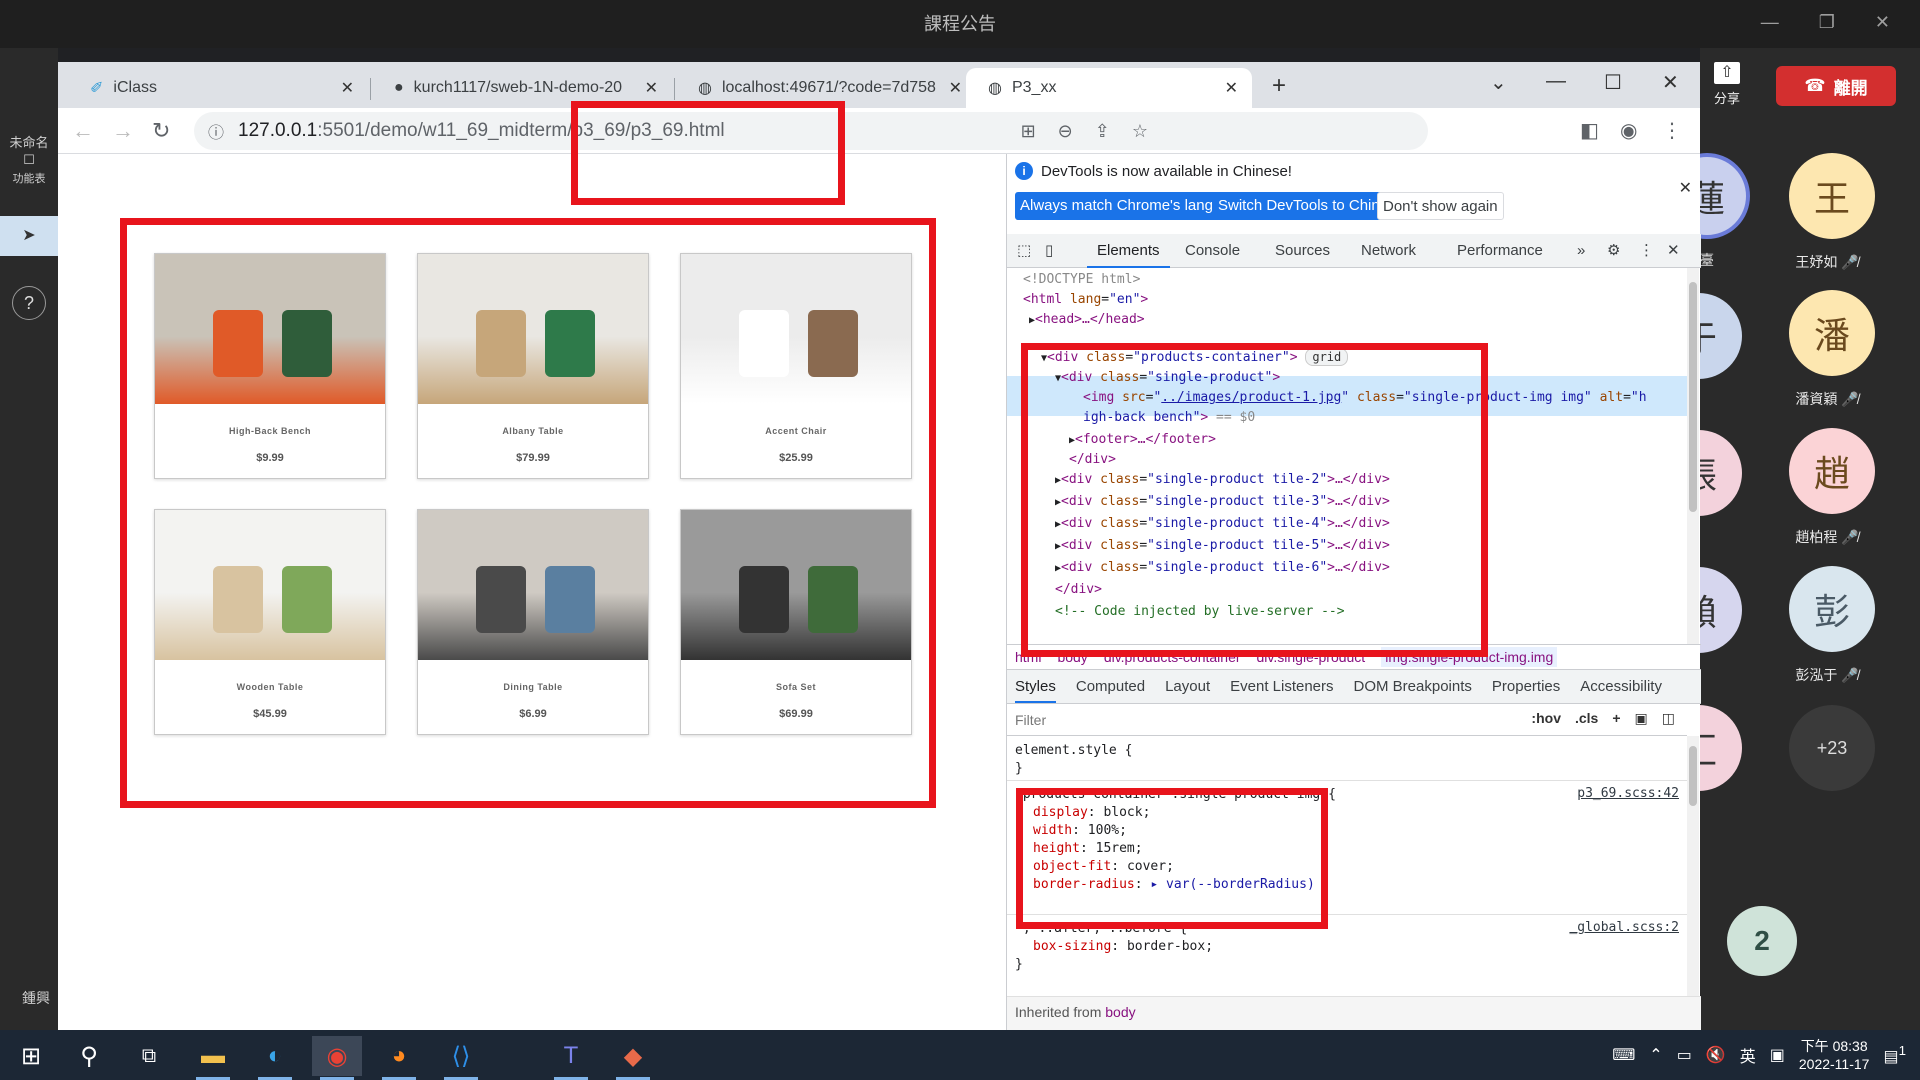 The width and height of the screenshot is (1920, 1080). Describe the element at coordinates (1087, 320) in the screenshot. I see `code-head-node: ▶<head>…</head>` at that location.